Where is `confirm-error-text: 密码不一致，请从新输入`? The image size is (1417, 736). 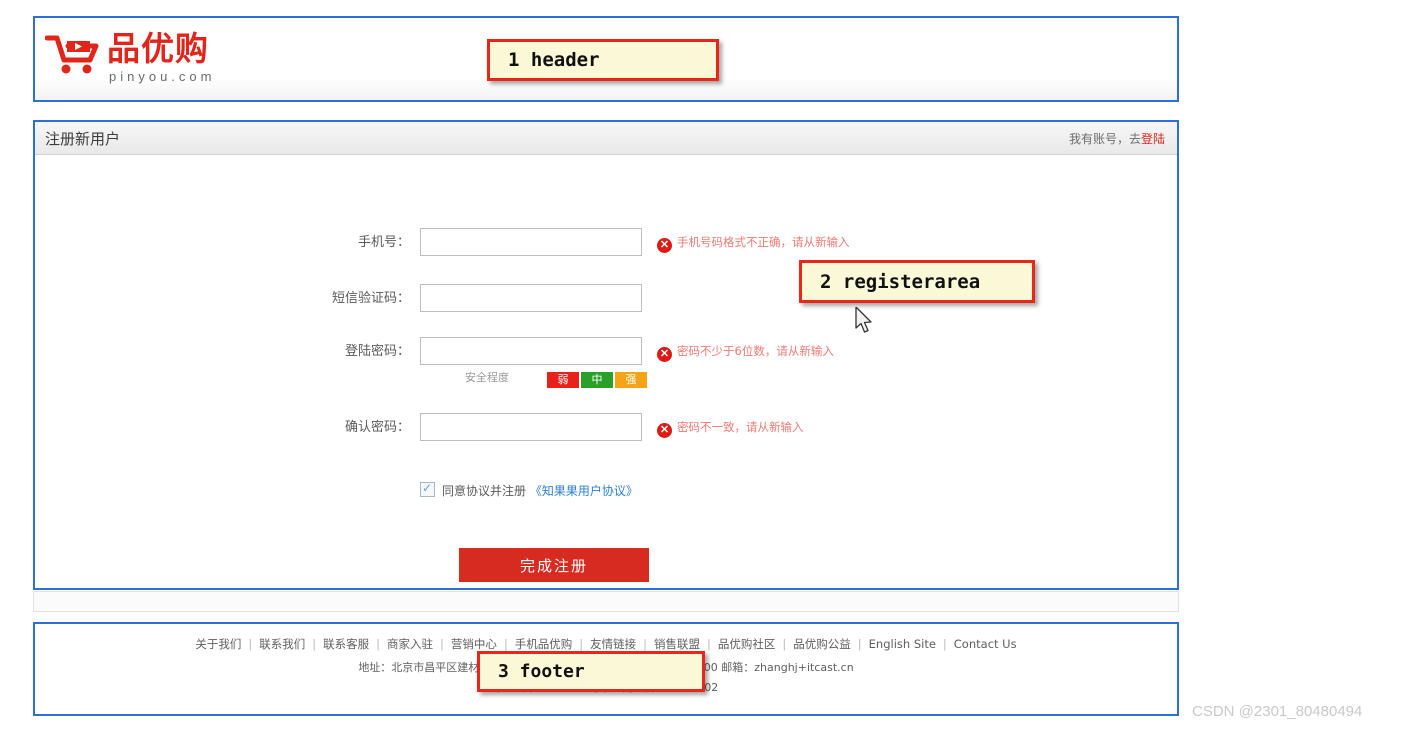
confirm-error-text: 密码不一致，请从新输入 is located at coordinates (740, 427).